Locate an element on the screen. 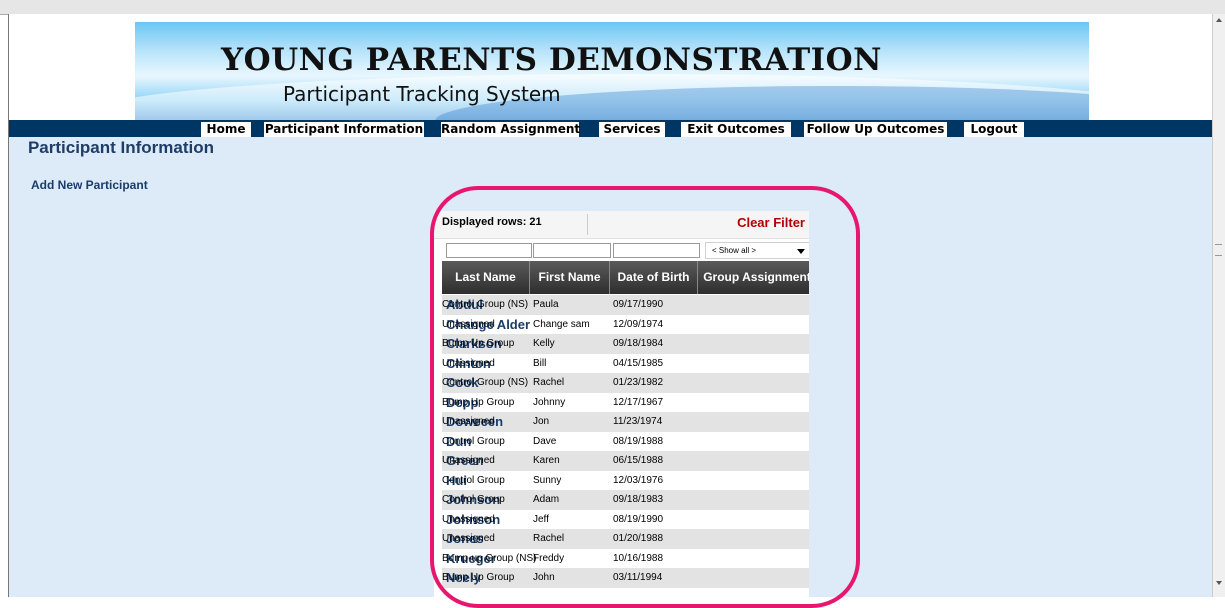 Image resolution: width=1225 pixels, height=608 pixels. group-filter-select: < Show all > is located at coordinates (757, 250).